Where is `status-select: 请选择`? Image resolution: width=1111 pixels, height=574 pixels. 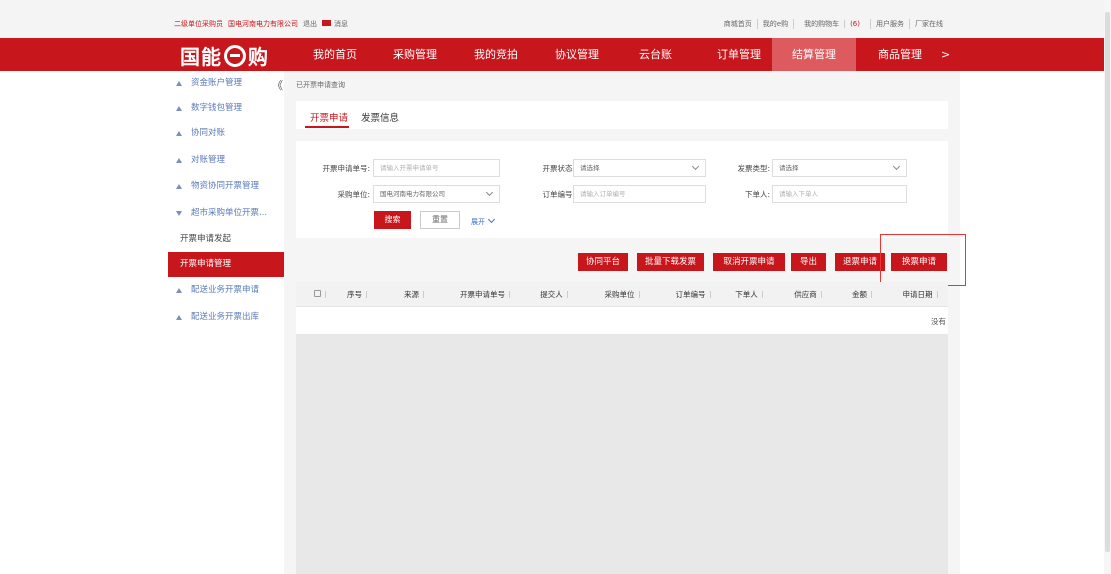
status-select: 请选择 is located at coordinates (639, 168).